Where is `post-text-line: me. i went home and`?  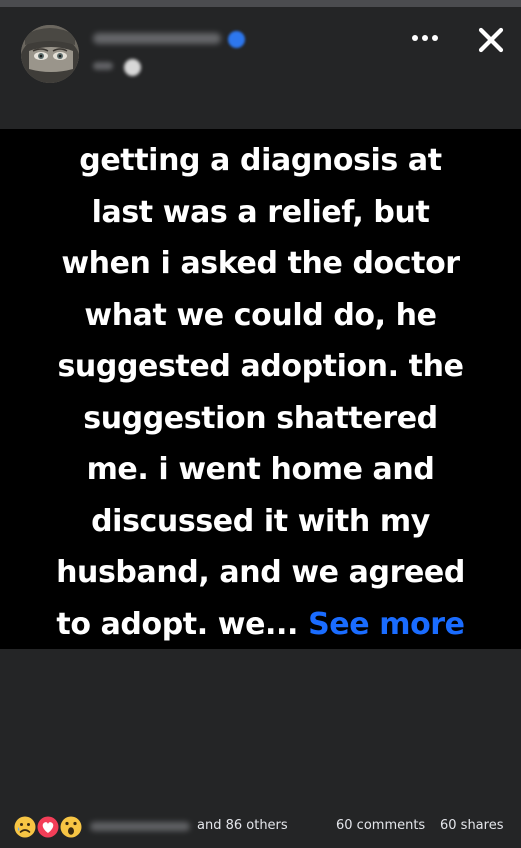
post-text-line: me. i went home and is located at coordinates (260, 469).